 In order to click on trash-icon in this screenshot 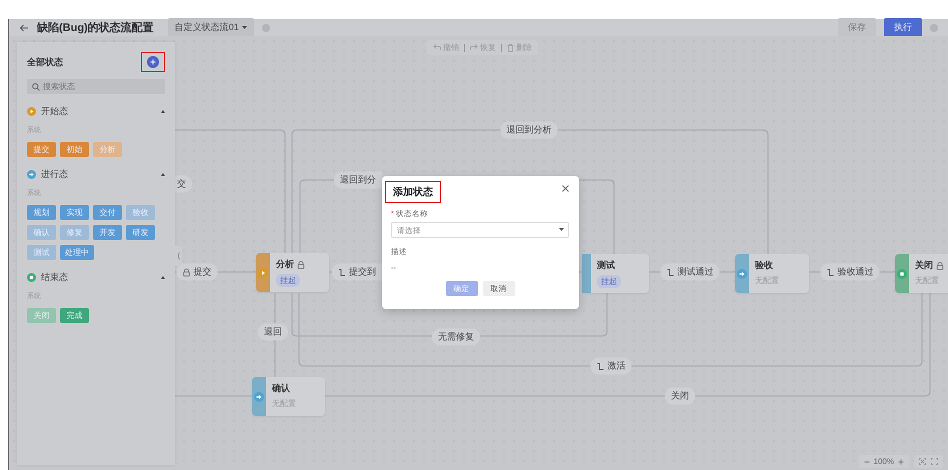, I will do `click(510, 48)`.